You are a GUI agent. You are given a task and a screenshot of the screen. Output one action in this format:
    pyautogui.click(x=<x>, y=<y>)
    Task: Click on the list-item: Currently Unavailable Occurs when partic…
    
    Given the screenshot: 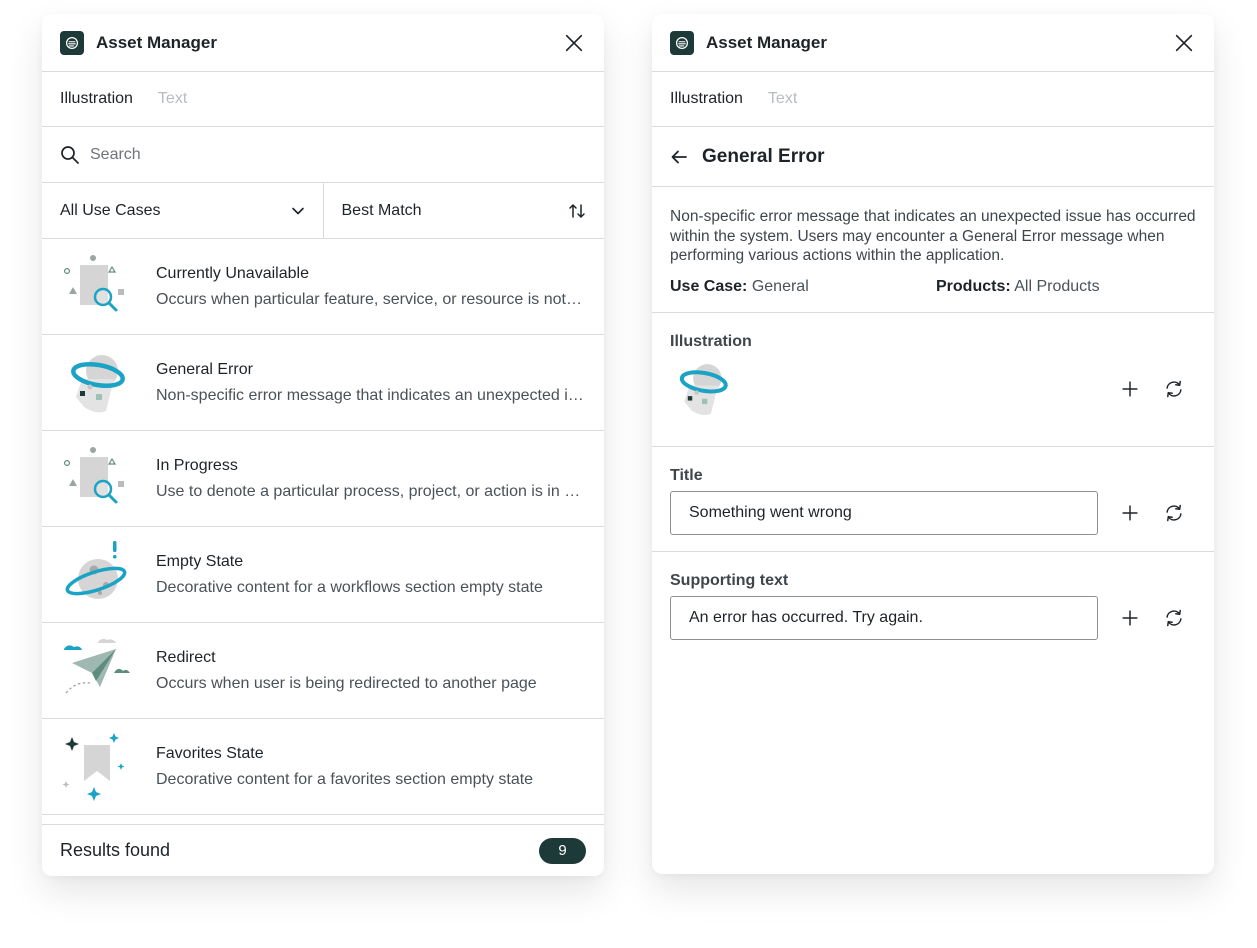 What is the action you would take?
    pyautogui.click(x=323, y=287)
    